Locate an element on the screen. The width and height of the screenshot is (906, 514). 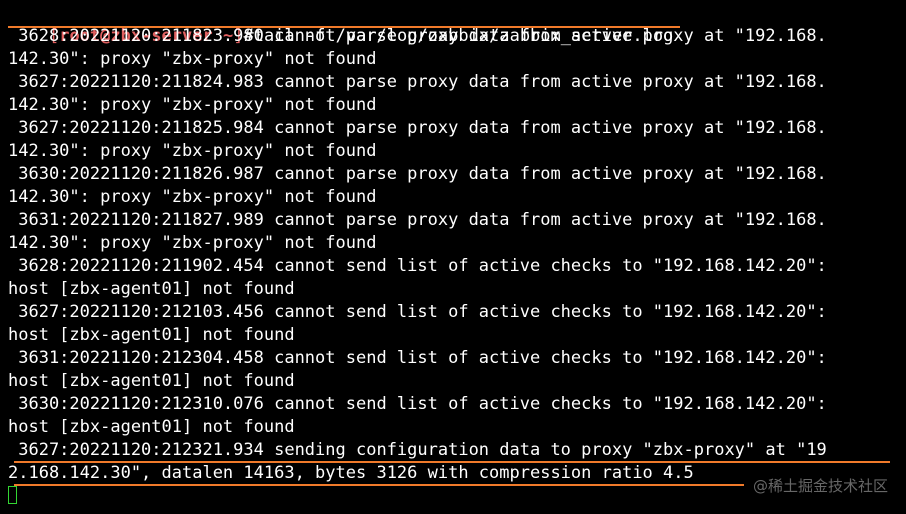
terminal-cursor is located at coordinates (12, 495).